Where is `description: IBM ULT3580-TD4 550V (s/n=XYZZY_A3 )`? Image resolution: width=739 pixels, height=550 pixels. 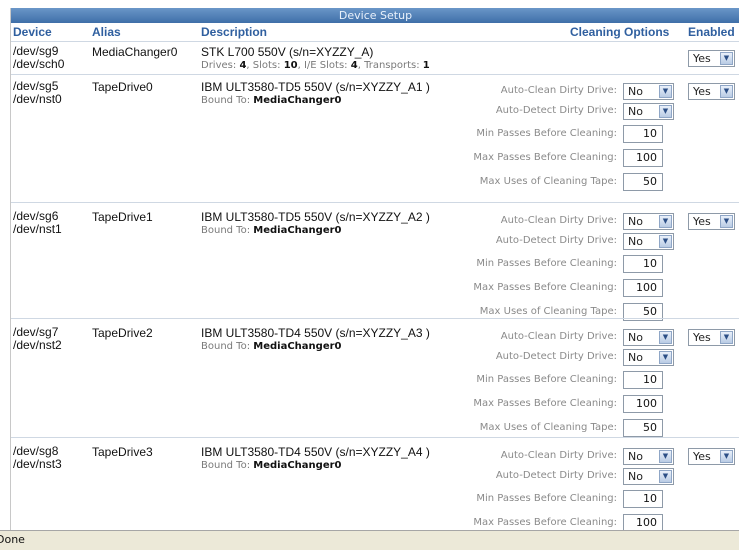 description: IBM ULT3580-TD4 550V (s/n=XYZZY_A3 ) is located at coordinates (315, 333).